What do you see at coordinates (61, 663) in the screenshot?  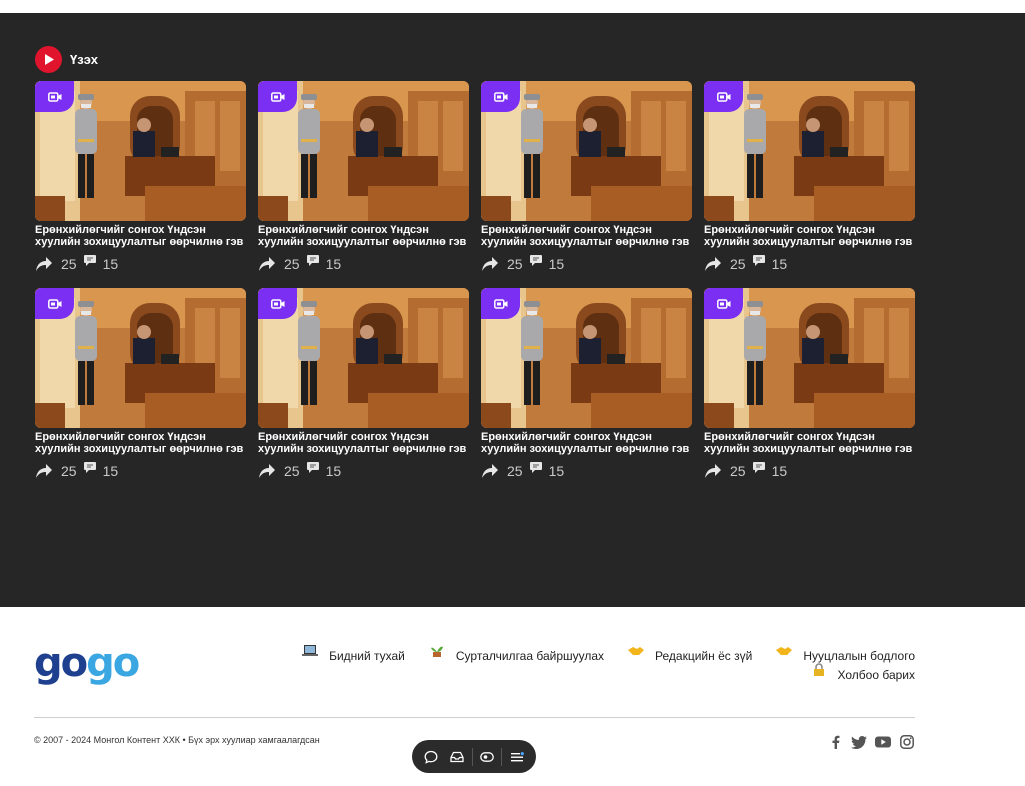 I see `logo-part-1: go` at bounding box center [61, 663].